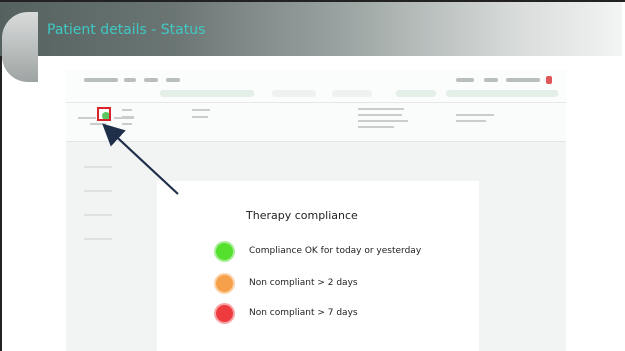 Image resolution: width=625 pixels, height=351 pixels. I want to click on header-decoration, so click(20, 47).